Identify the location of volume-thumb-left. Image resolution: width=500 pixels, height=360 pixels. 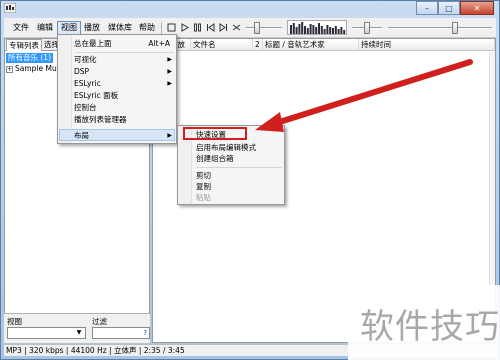
(367, 28).